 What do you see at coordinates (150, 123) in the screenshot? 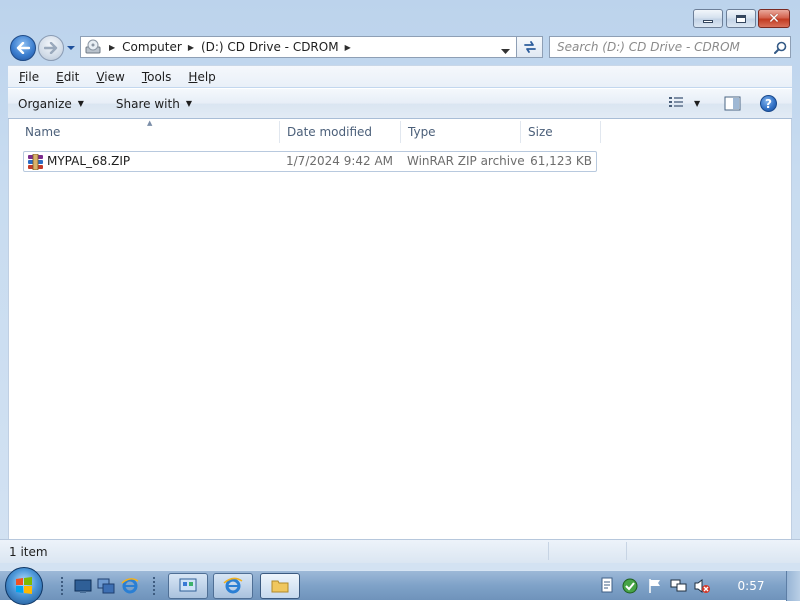
I see `sort-ascending-icon: ▲` at bounding box center [150, 123].